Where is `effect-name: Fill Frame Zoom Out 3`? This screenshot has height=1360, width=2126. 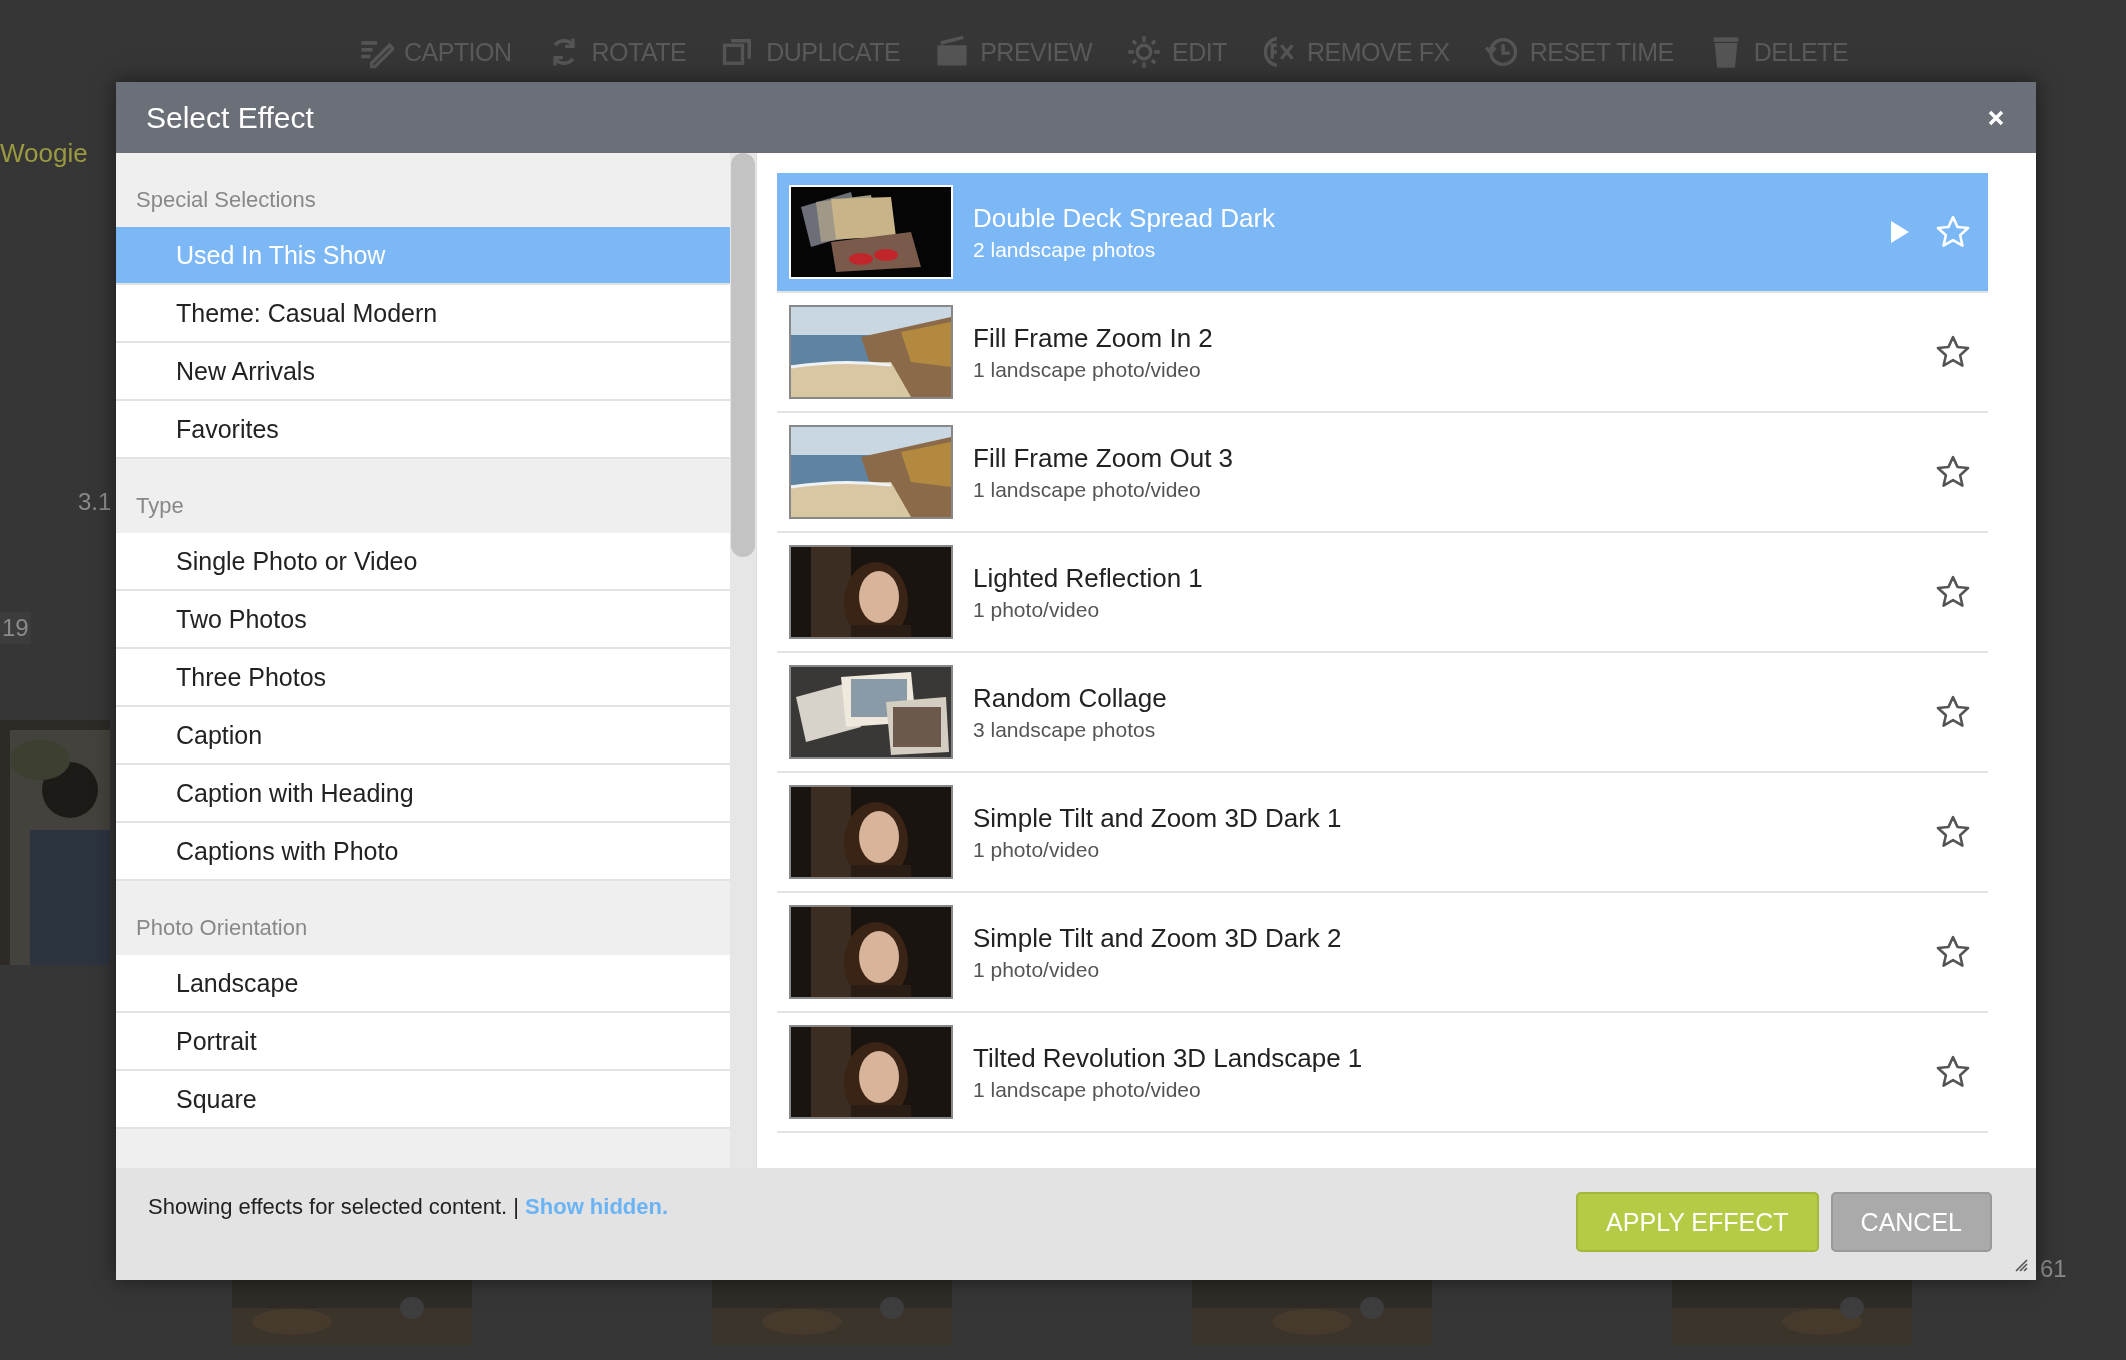 effect-name: Fill Frame Zoom Out 3 is located at coordinates (1104, 458).